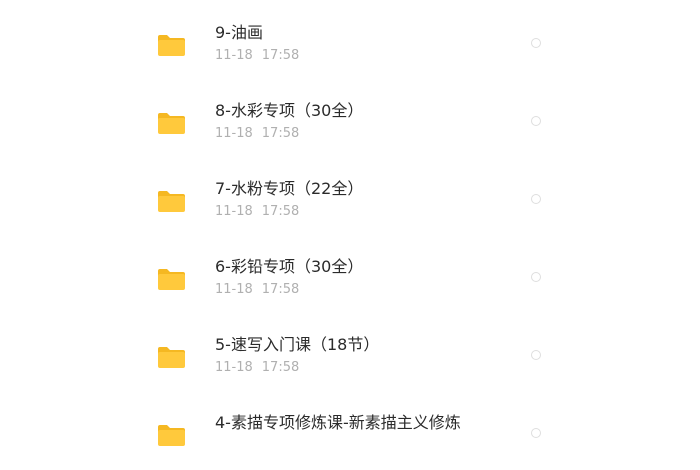  I want to click on folder-name: 7-水粉专项（22全）, so click(289, 188).